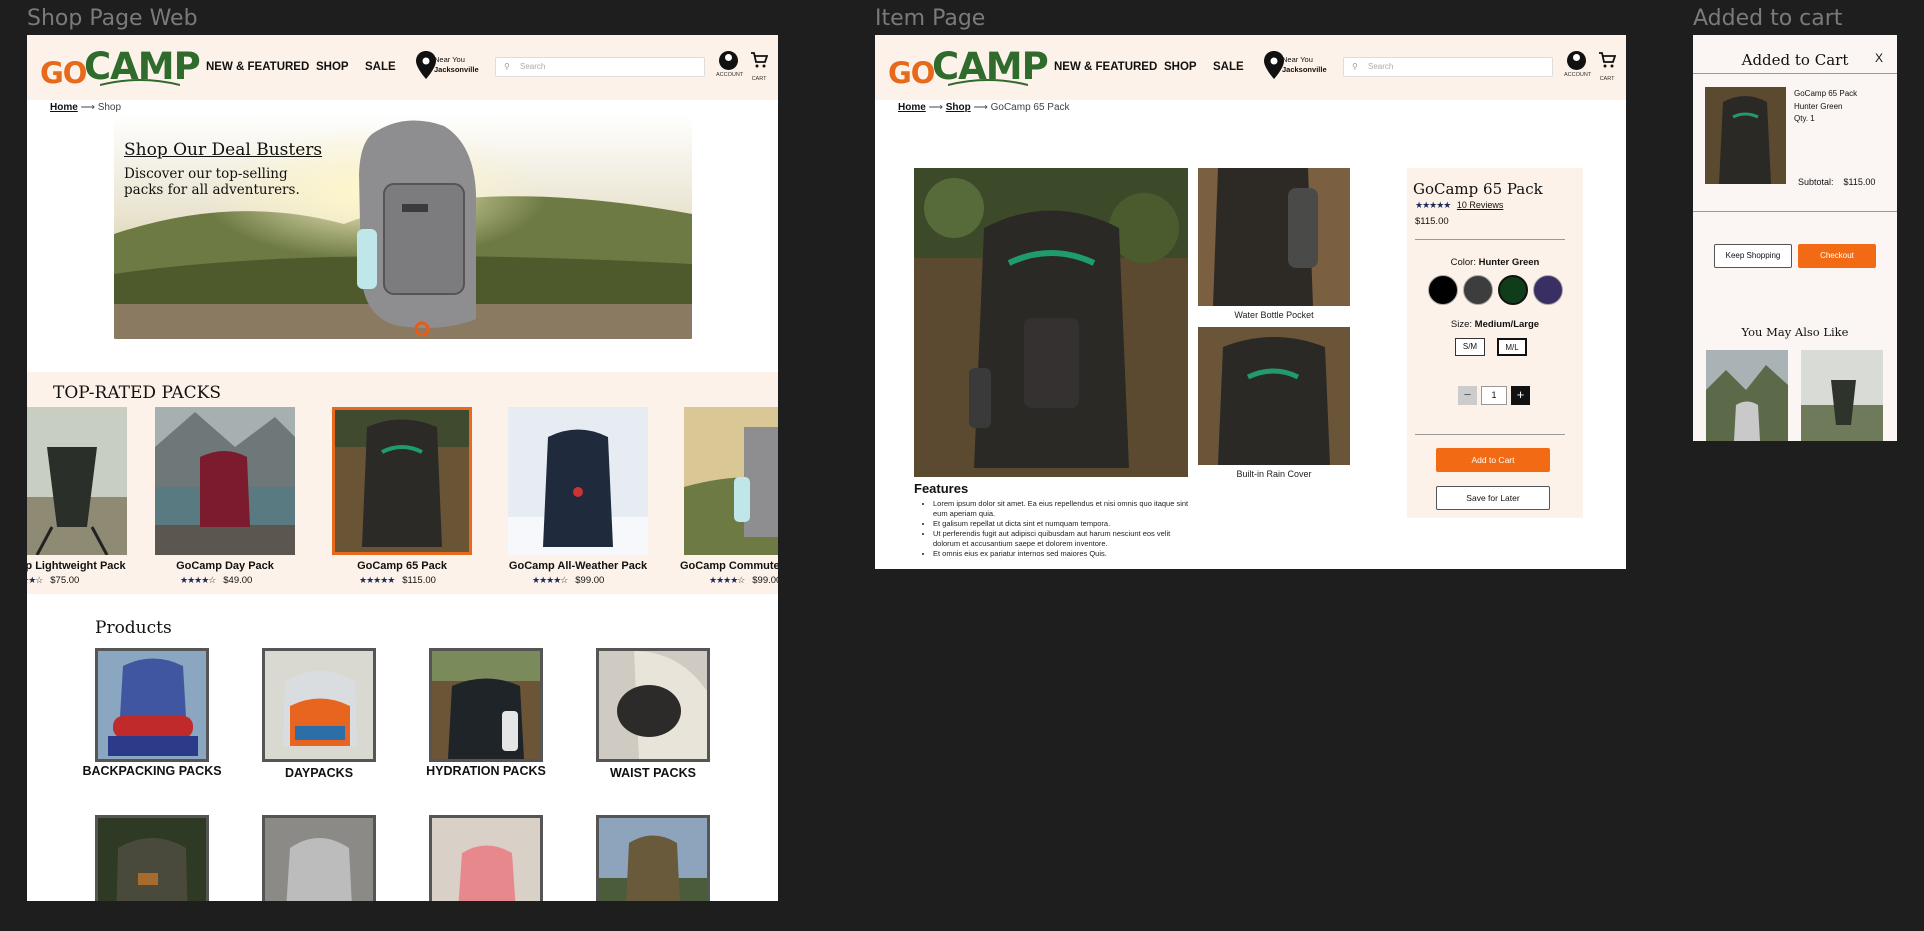 The image size is (1924, 931). I want to click on category-hydration-label: HYDRATION PACKS, so click(486, 771).